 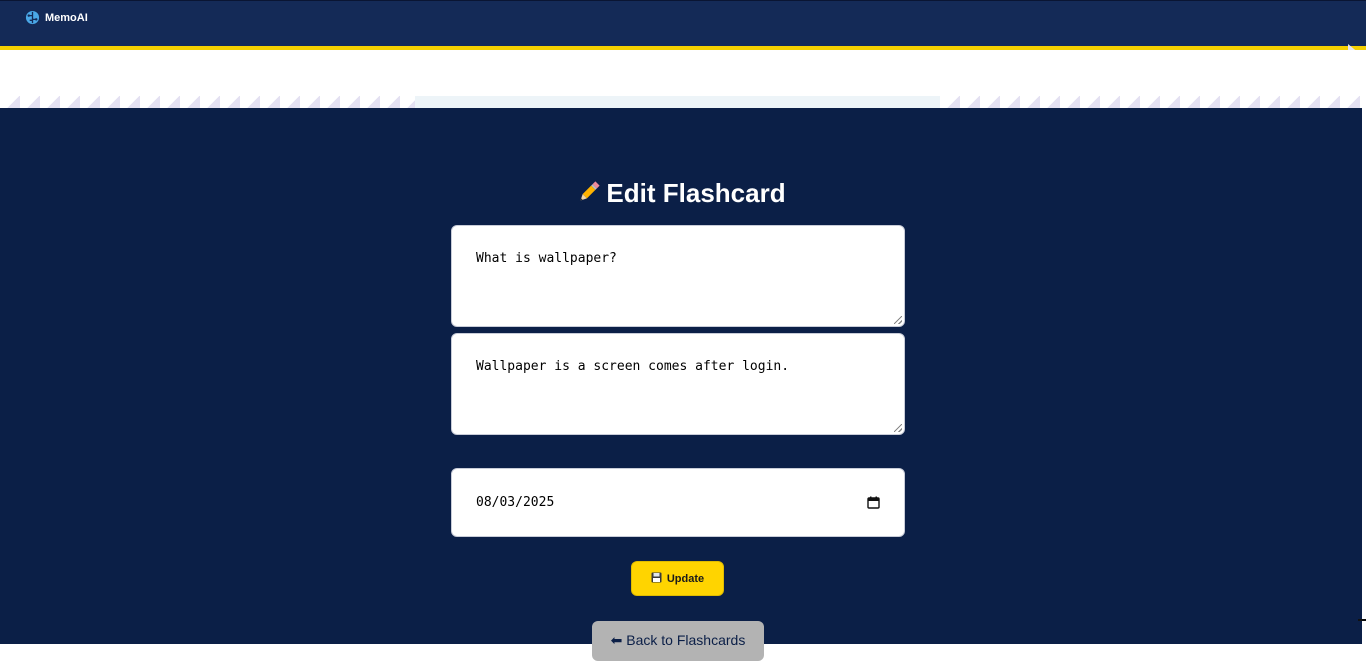 What do you see at coordinates (683, 23) in the screenshot?
I see `top-navbar: MemoAI` at bounding box center [683, 23].